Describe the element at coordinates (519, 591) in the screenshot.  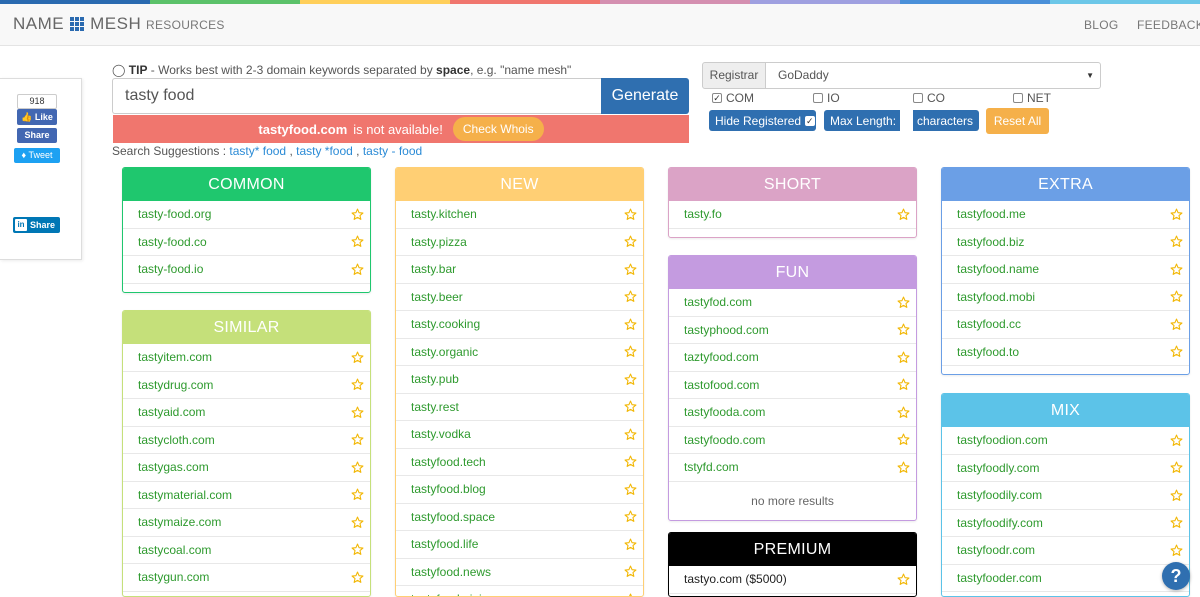
I see `domain-row: tastyfood.ninja` at that location.